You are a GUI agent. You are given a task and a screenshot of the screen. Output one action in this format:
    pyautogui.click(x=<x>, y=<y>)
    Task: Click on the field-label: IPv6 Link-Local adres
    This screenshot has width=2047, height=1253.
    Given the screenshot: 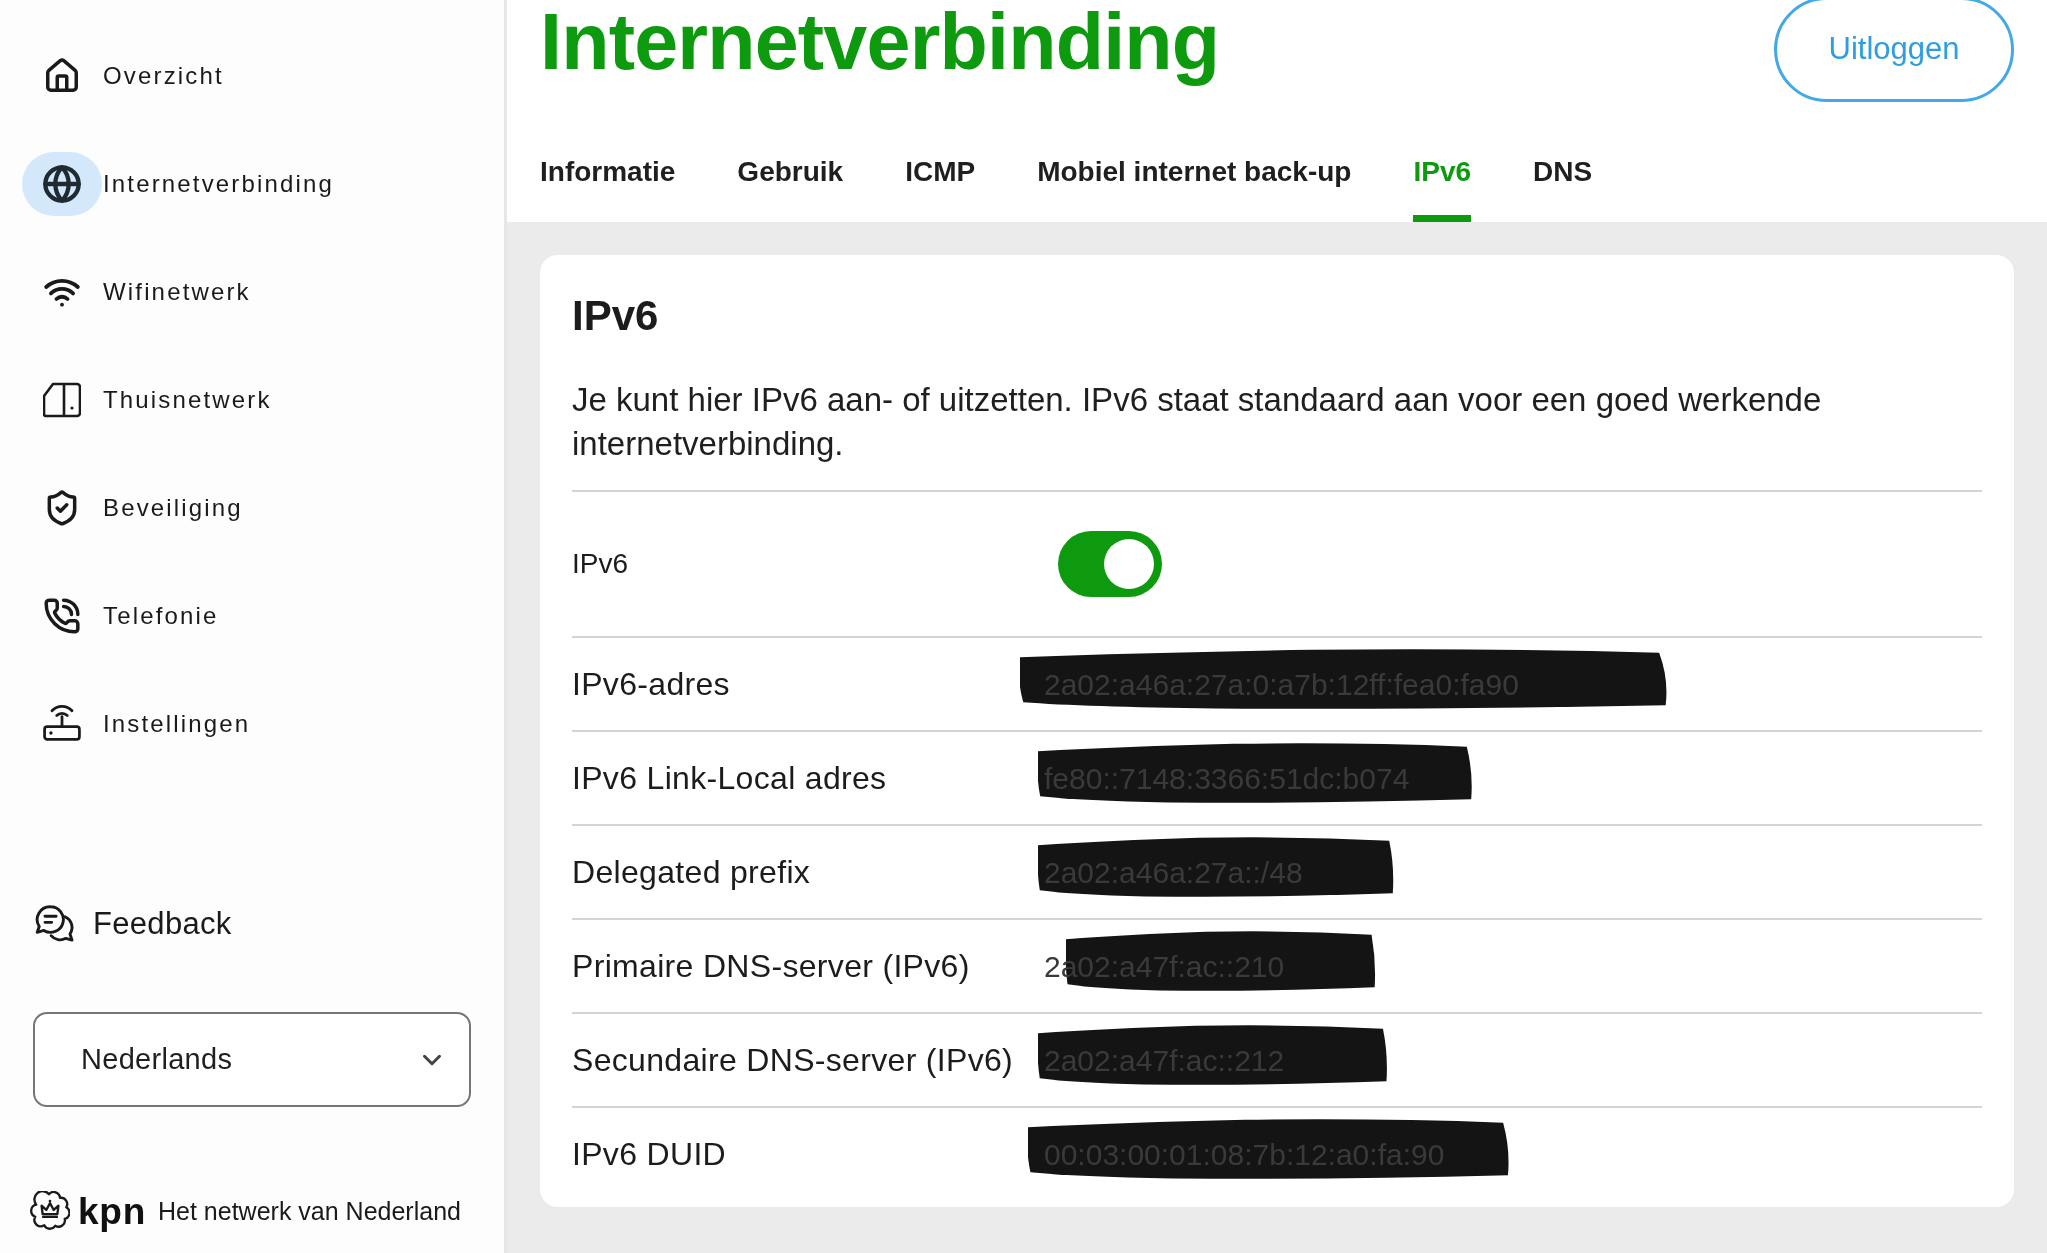 What is the action you would take?
    pyautogui.click(x=730, y=778)
    